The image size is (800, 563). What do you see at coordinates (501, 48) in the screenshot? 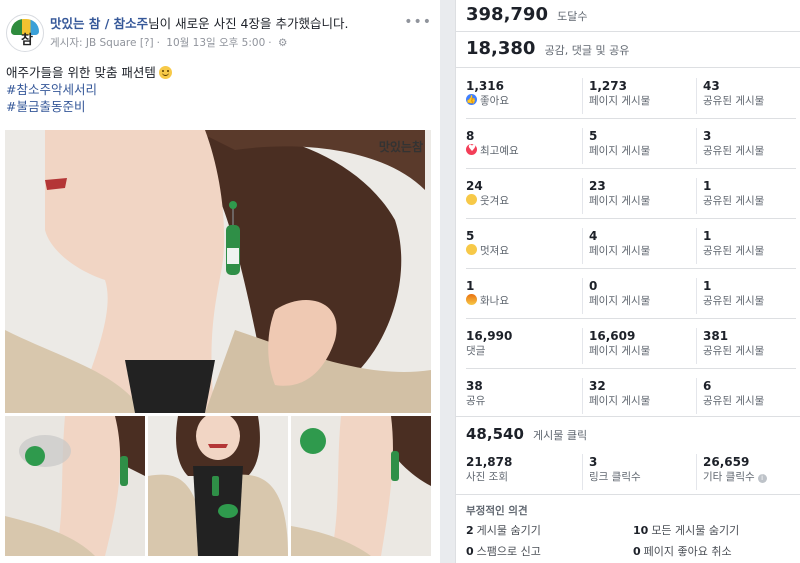
I see `engagement-value: 18,380` at bounding box center [501, 48].